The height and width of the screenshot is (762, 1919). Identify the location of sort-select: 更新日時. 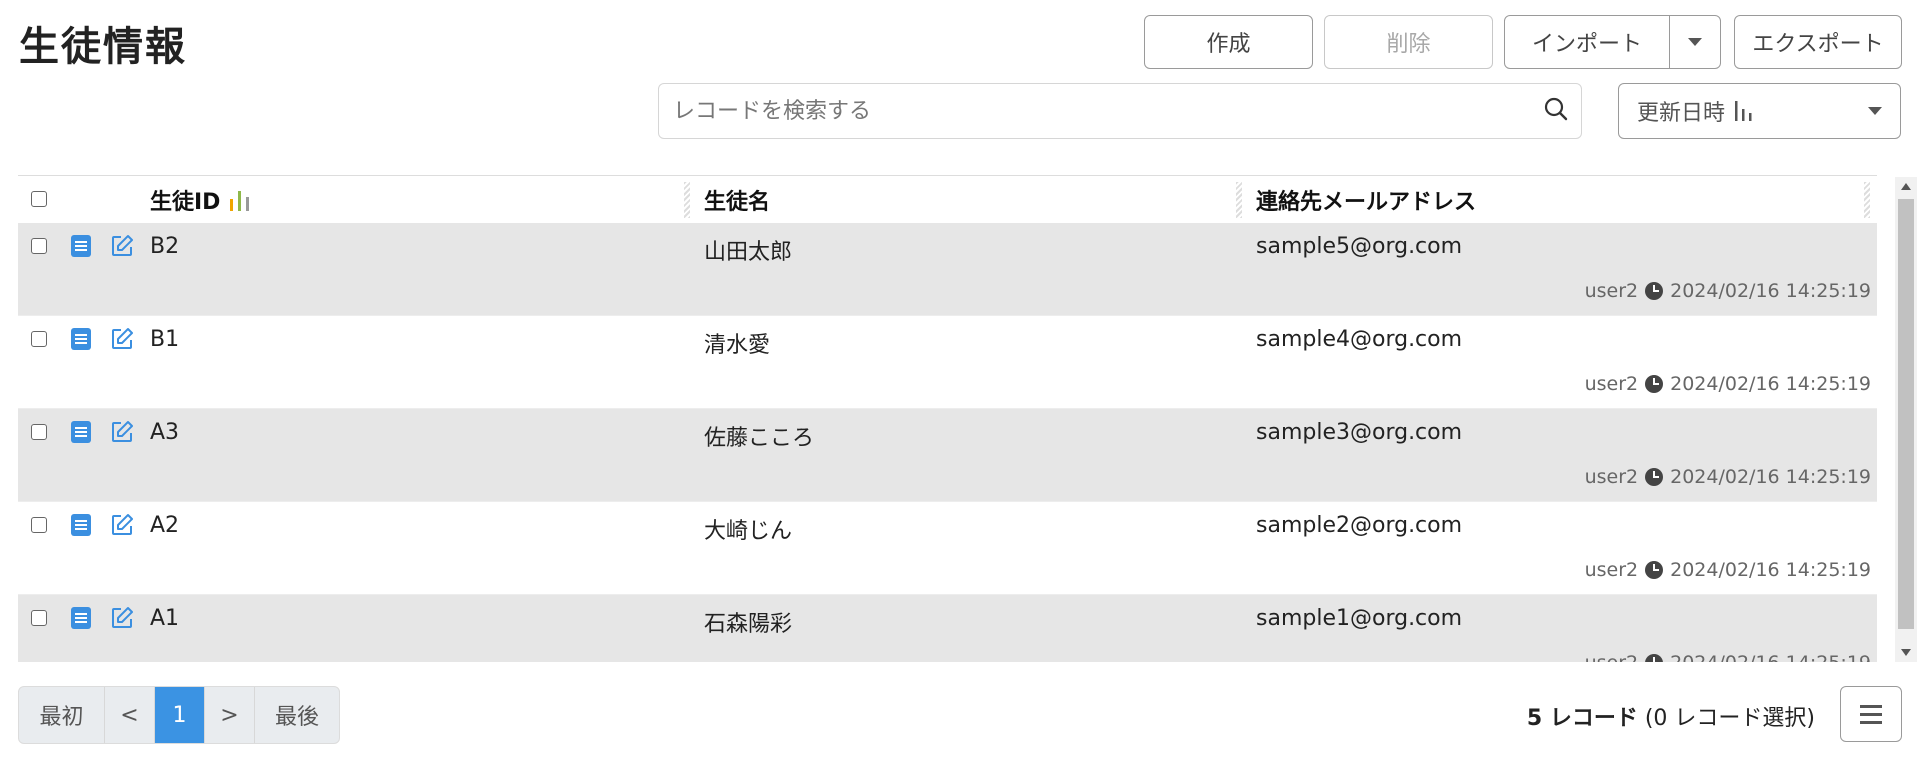
(1759, 111).